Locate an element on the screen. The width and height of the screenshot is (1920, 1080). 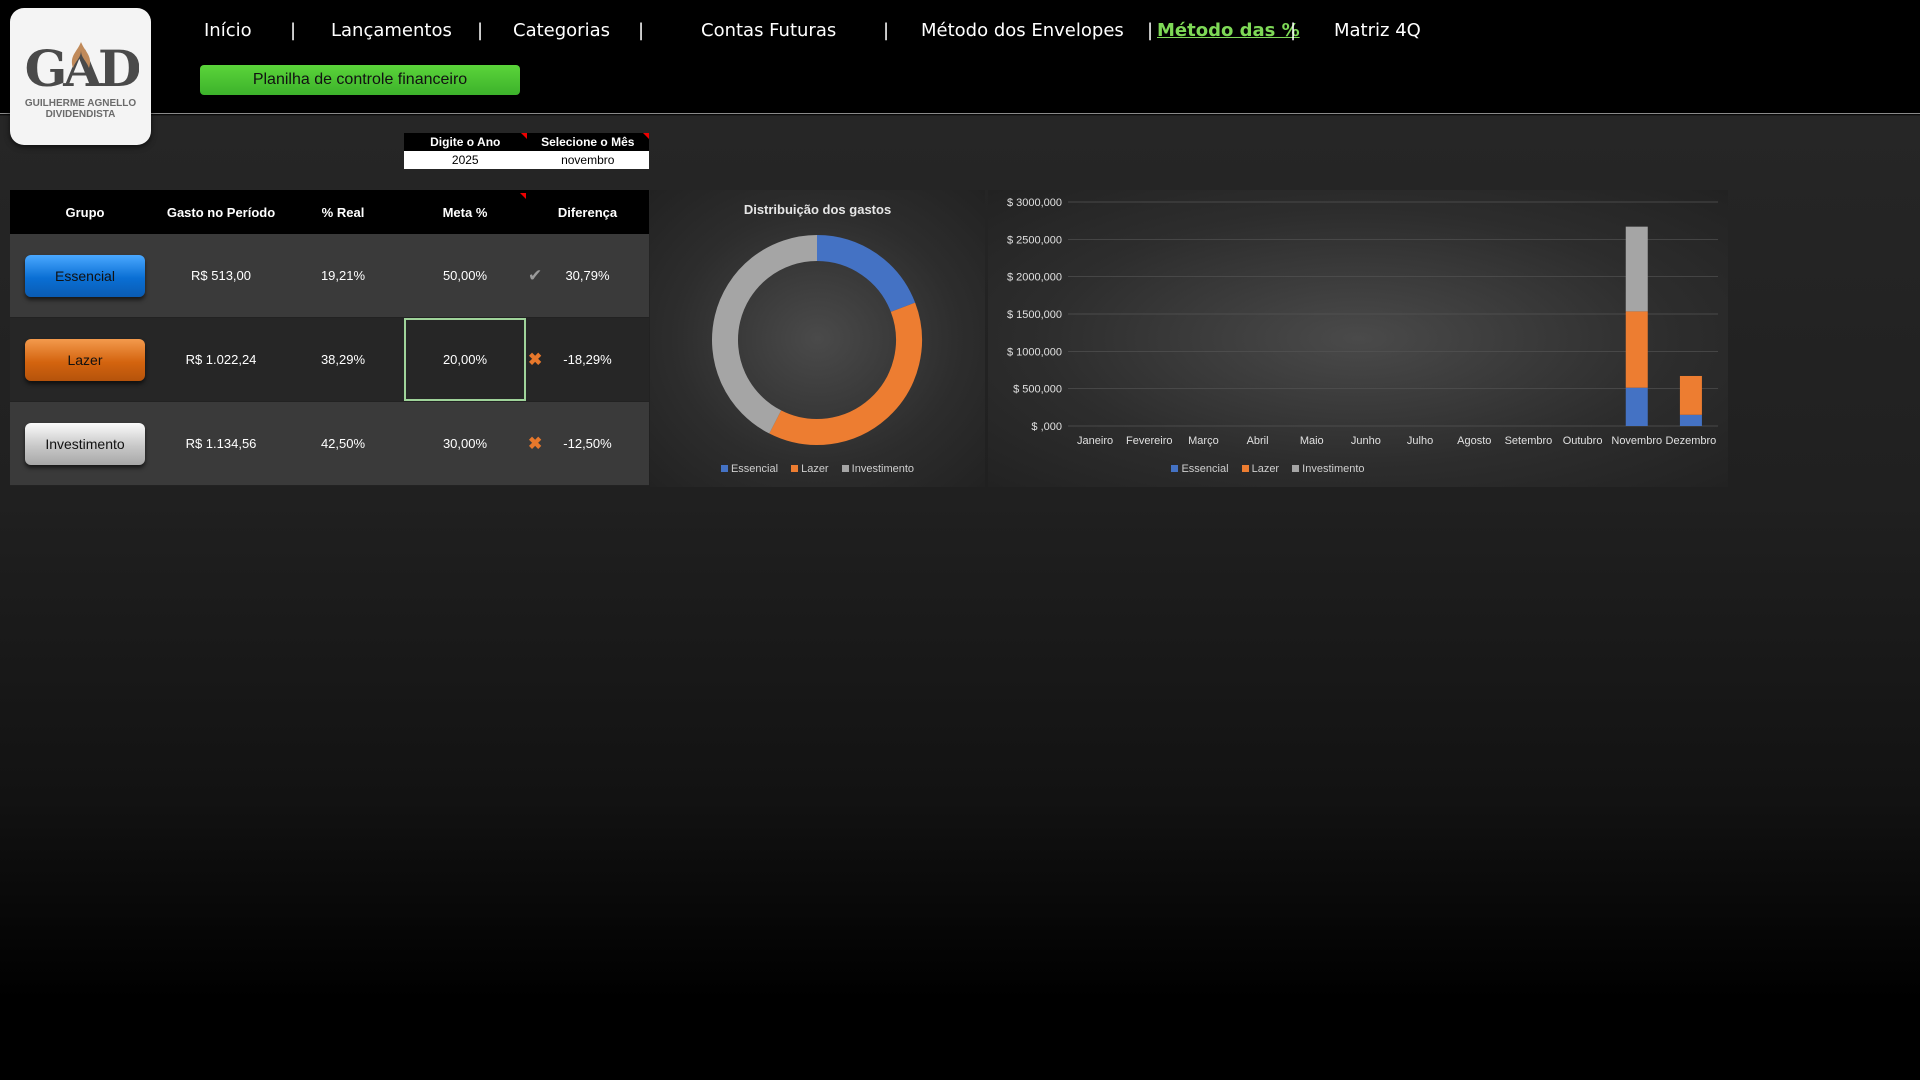
y-tick-label: $ 2000,000 is located at coordinates (1034, 278).